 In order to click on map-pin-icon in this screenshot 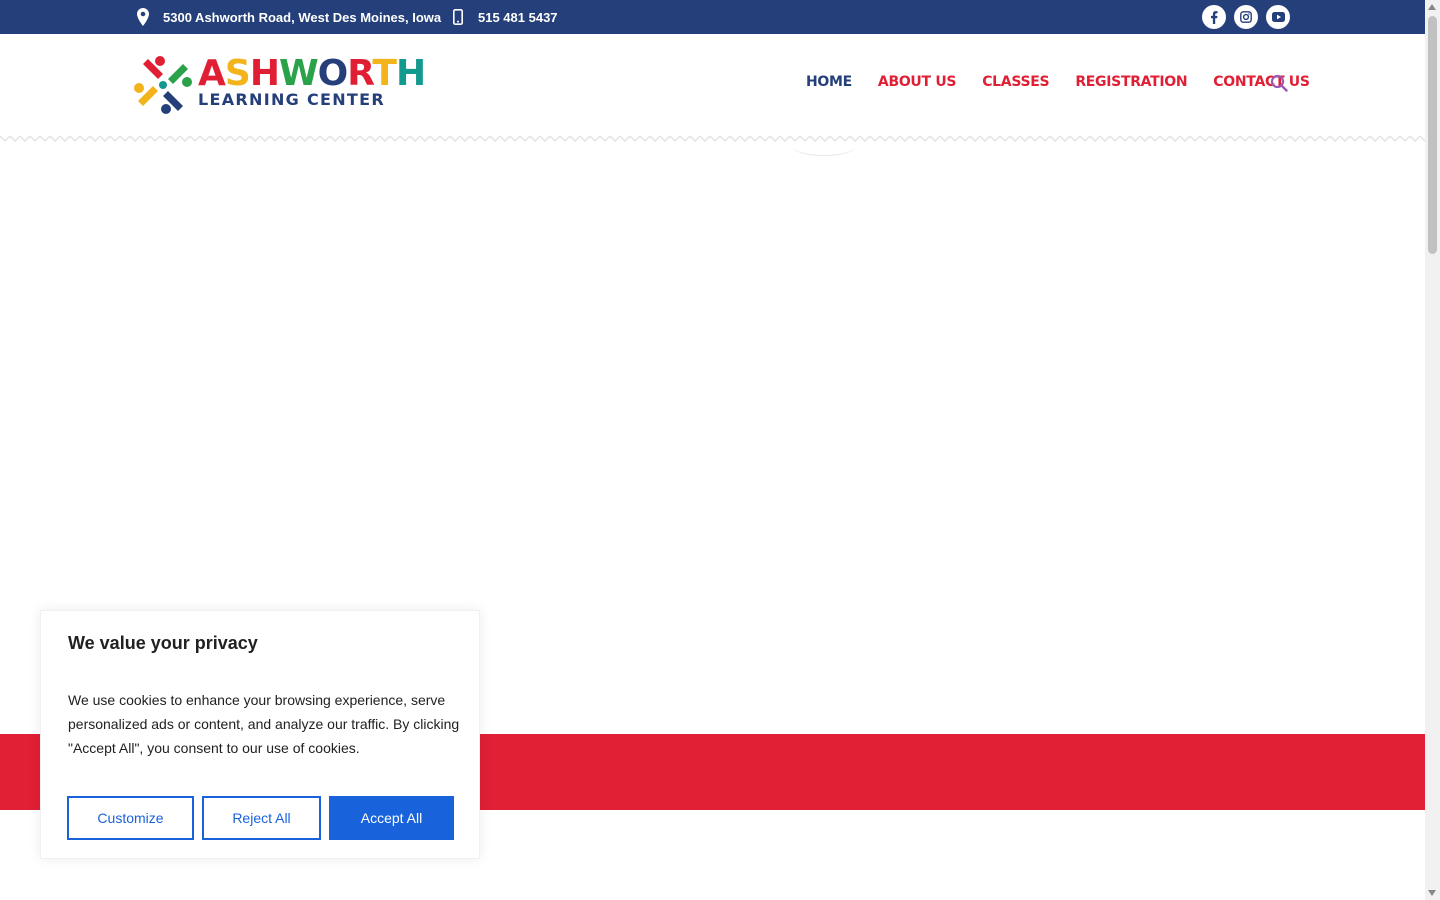, I will do `click(143, 17)`.